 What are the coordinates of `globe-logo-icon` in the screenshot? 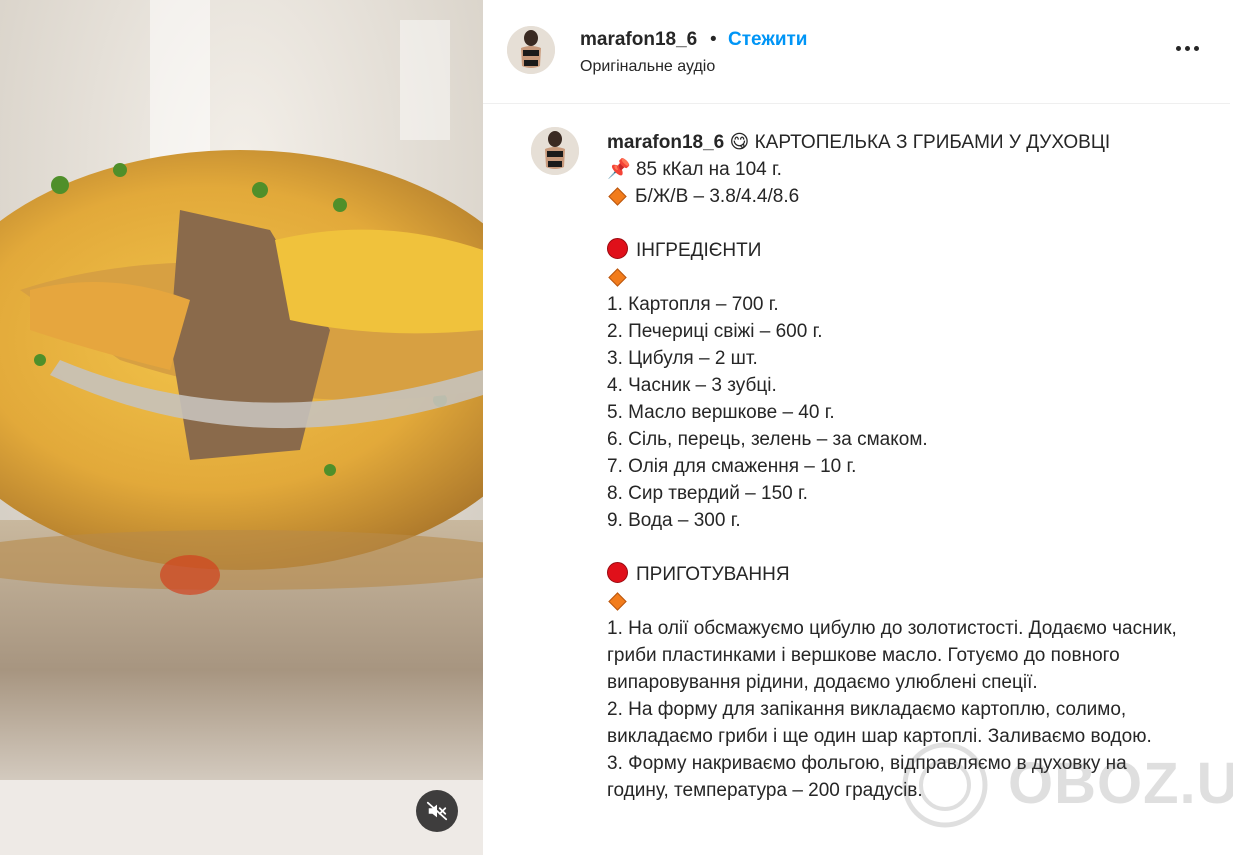 It's located at (945, 785).